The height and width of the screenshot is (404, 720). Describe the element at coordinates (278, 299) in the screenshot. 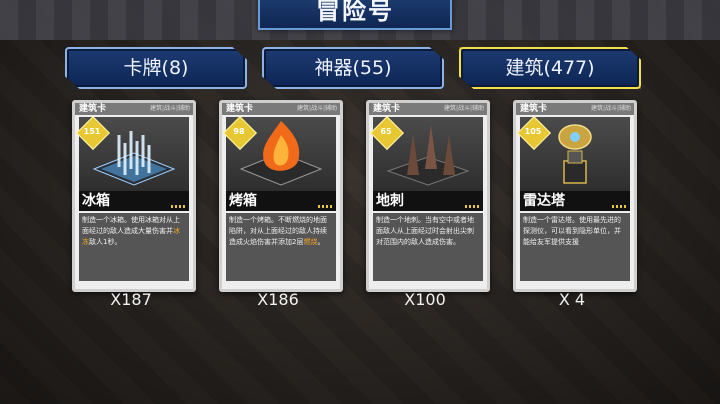

I see `card-count: X186` at that location.